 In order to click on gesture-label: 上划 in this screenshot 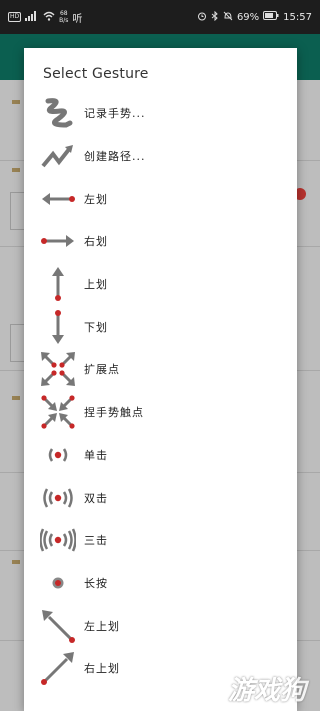, I will do `click(96, 285)`.